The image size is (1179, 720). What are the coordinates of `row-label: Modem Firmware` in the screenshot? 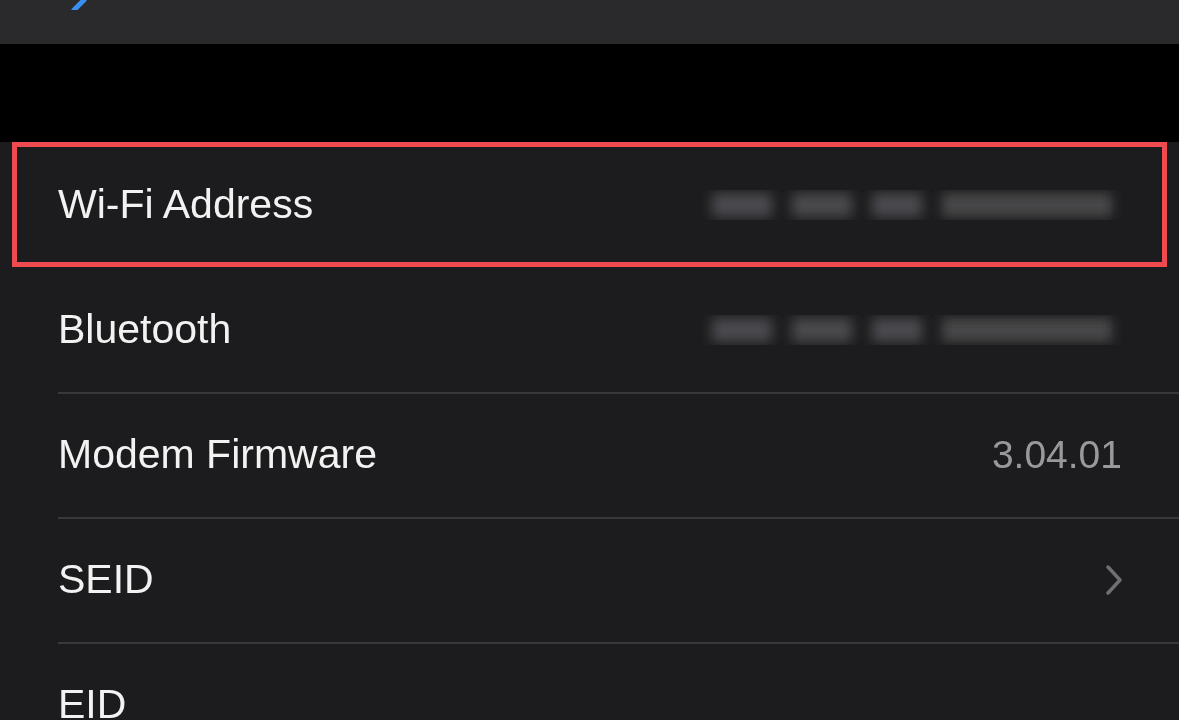 It's located at (217, 454).